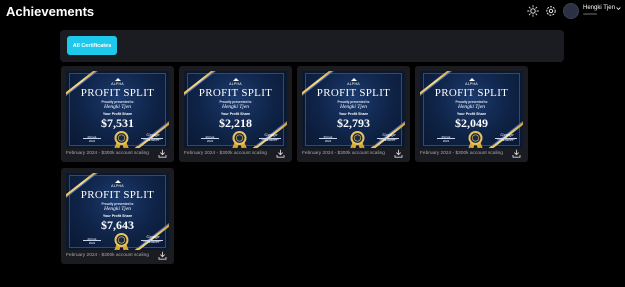 Image resolution: width=625 pixels, height=287 pixels. I want to click on certificate-amount: $2,049, so click(471, 123).